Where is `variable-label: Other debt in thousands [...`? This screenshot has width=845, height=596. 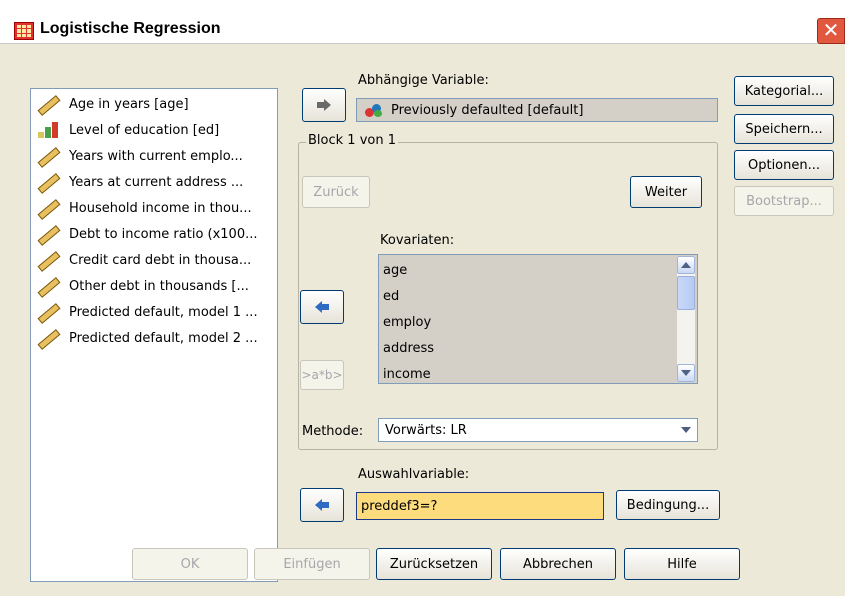 variable-label: Other debt in thousands [... is located at coordinates (159, 286).